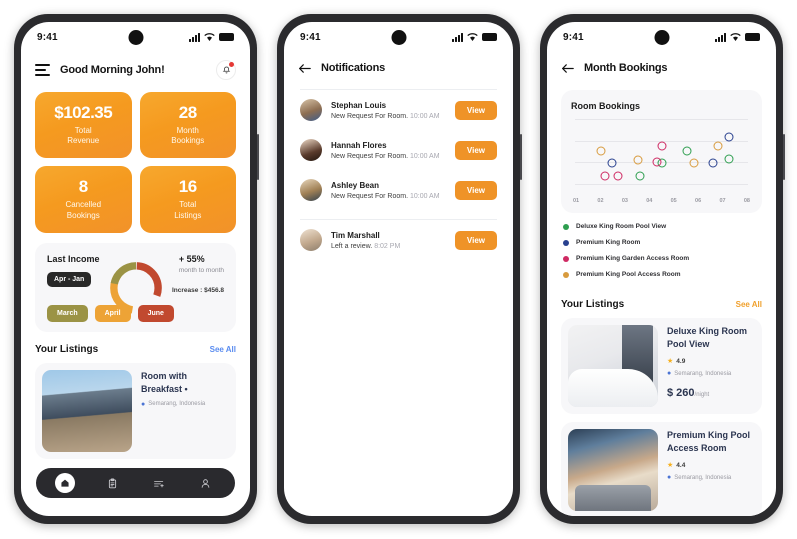 The image size is (797, 539). I want to click on chart-title: Room Bookings, so click(605, 106).